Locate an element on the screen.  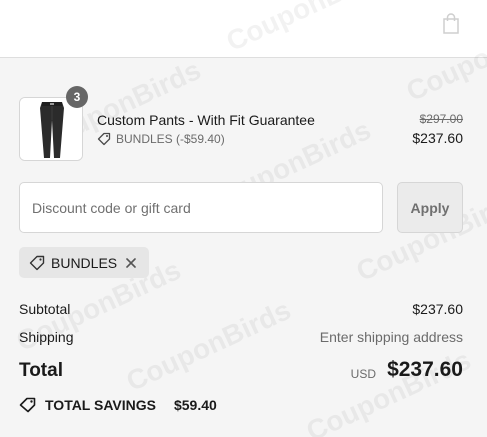
quantity-badge: 3 is located at coordinates (77, 97).